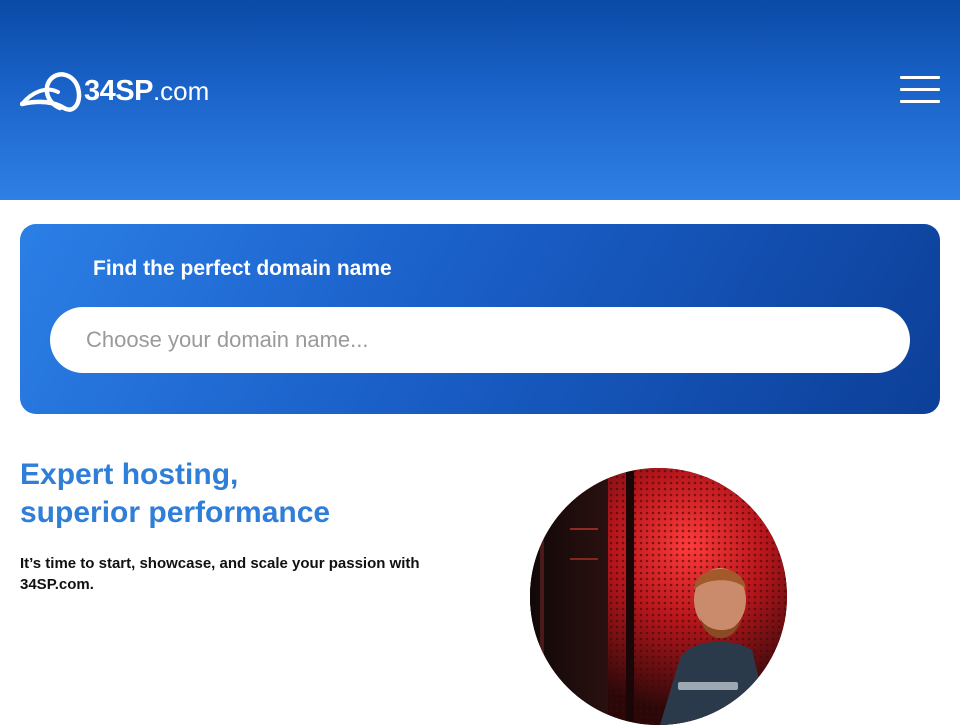 Image resolution: width=960 pixels, height=725 pixels. What do you see at coordinates (129, 474) in the screenshot?
I see `hero-title-line-1: Expert hosting,` at bounding box center [129, 474].